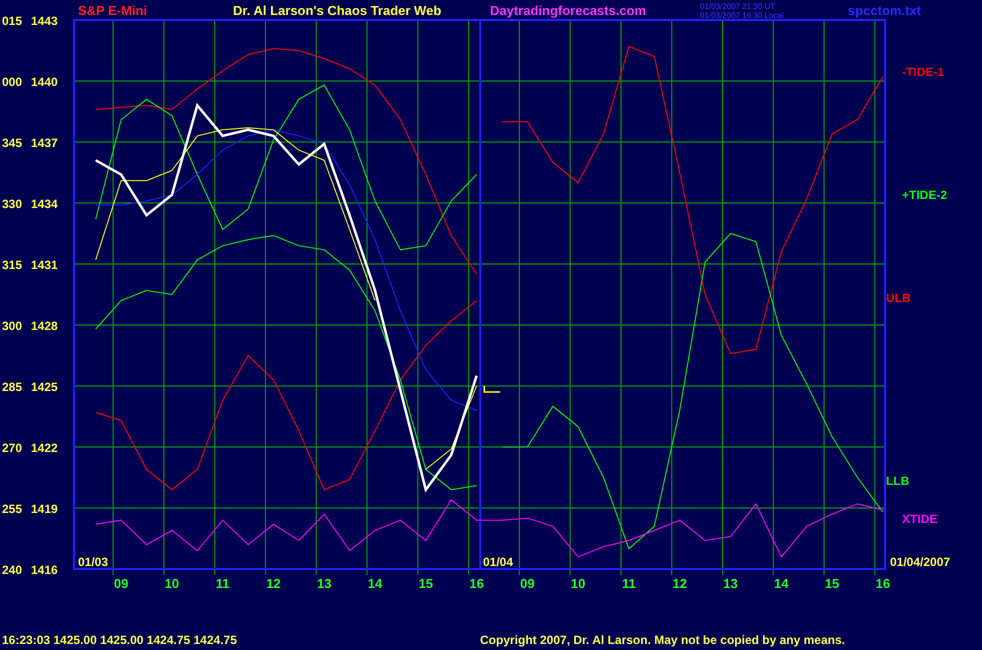  I want to click on axis-label: 1440, so click(44, 82).